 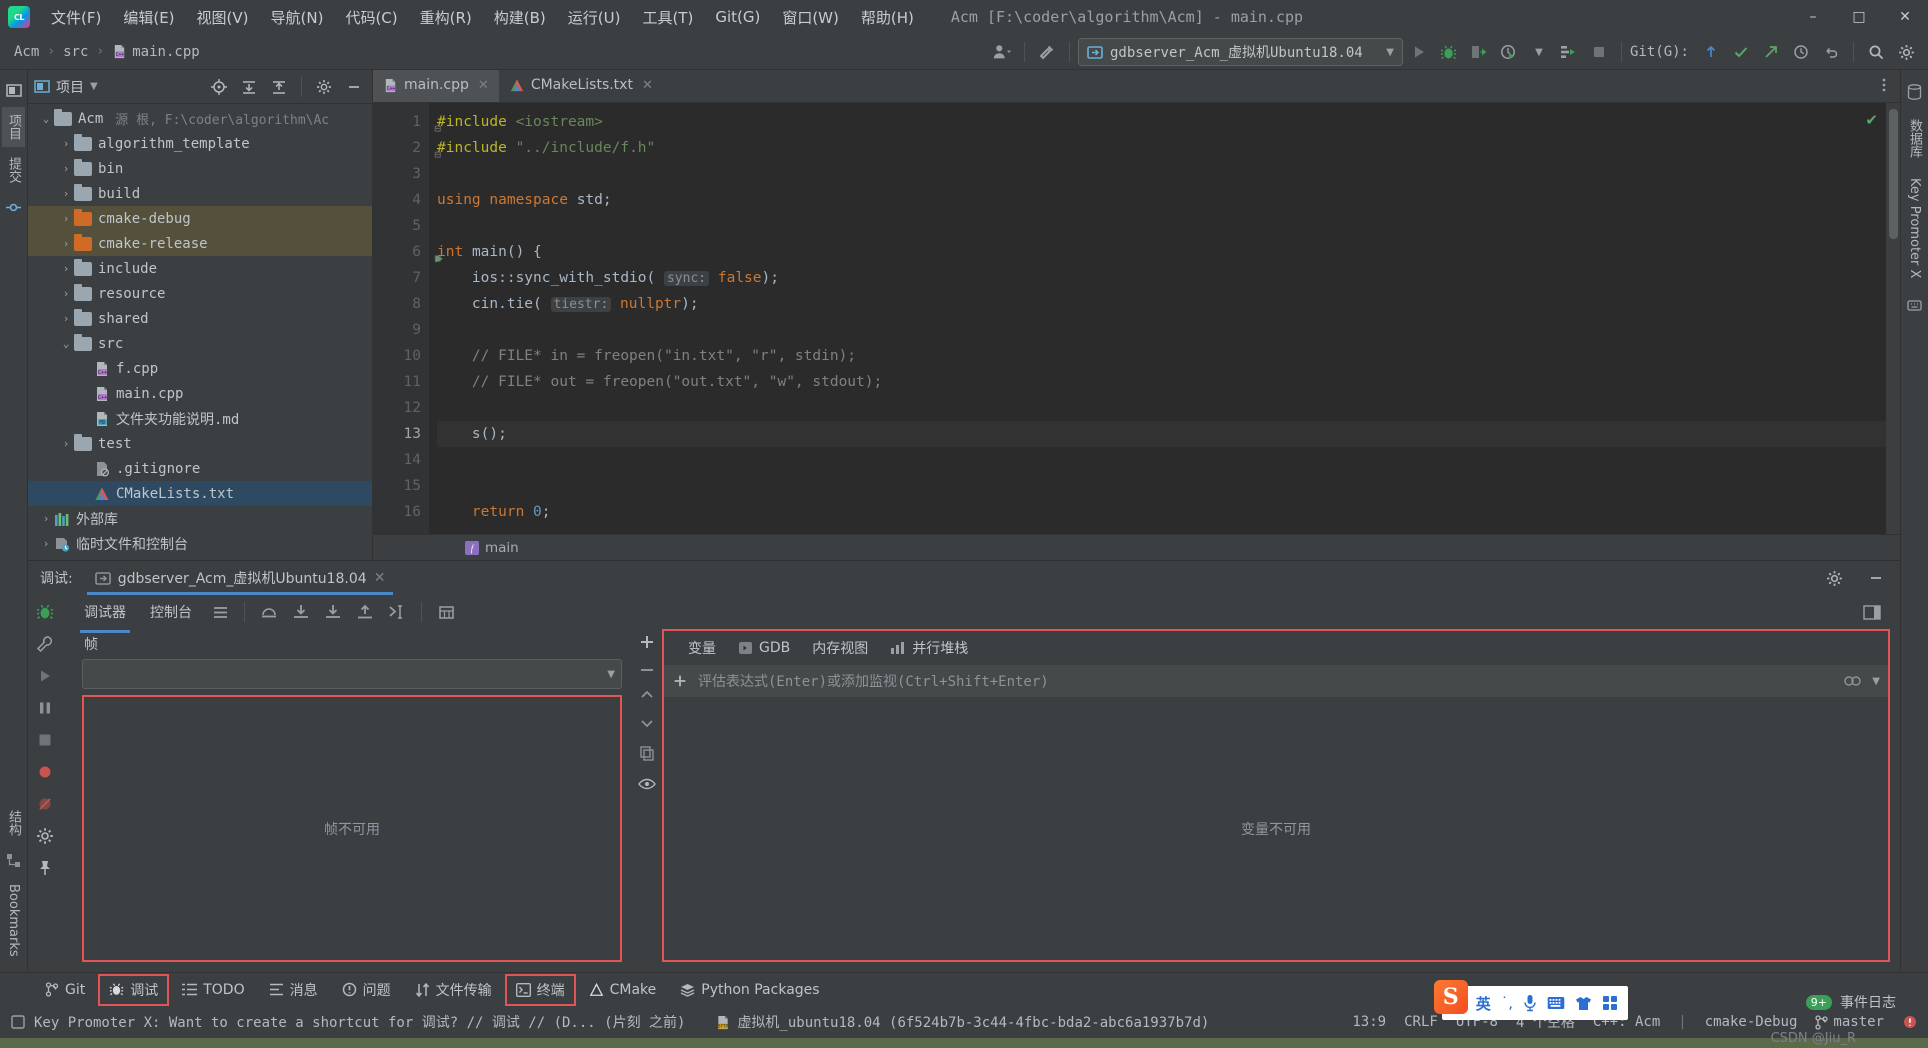 I want to click on rerun-wrench-icon, so click(x=45, y=644).